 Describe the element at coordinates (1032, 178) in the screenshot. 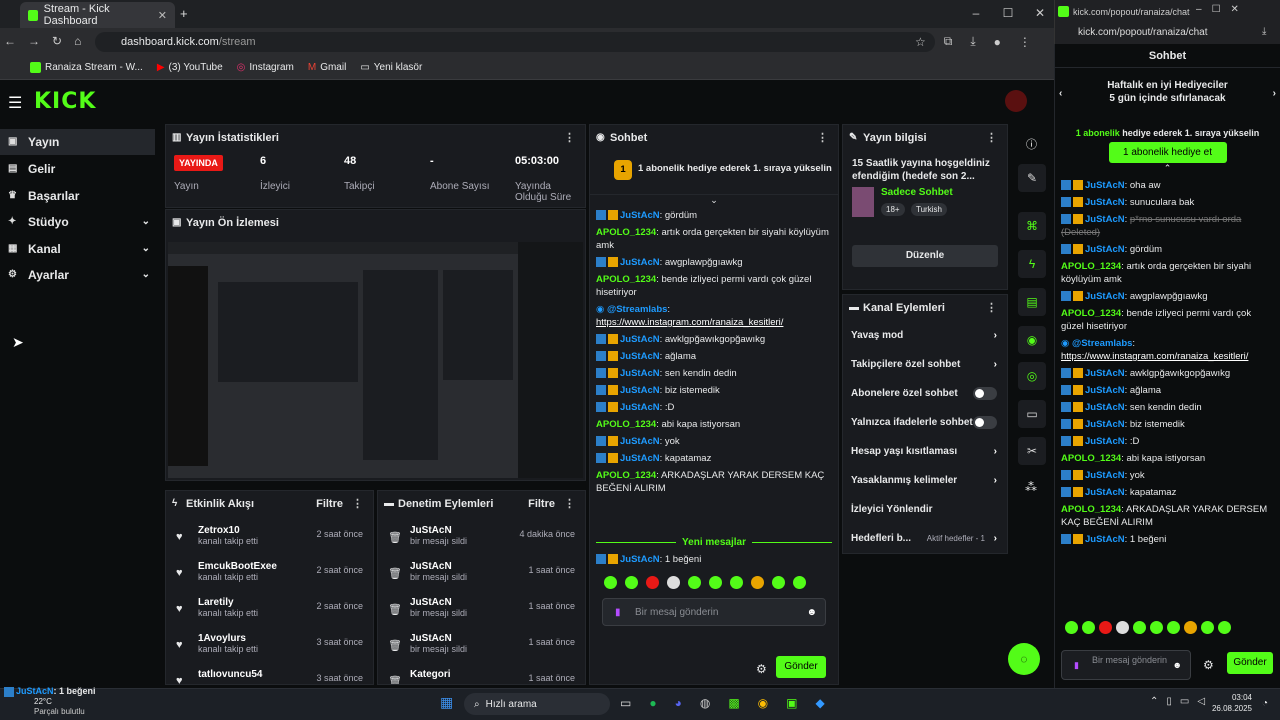

I see `edit-icon: ✎` at that location.